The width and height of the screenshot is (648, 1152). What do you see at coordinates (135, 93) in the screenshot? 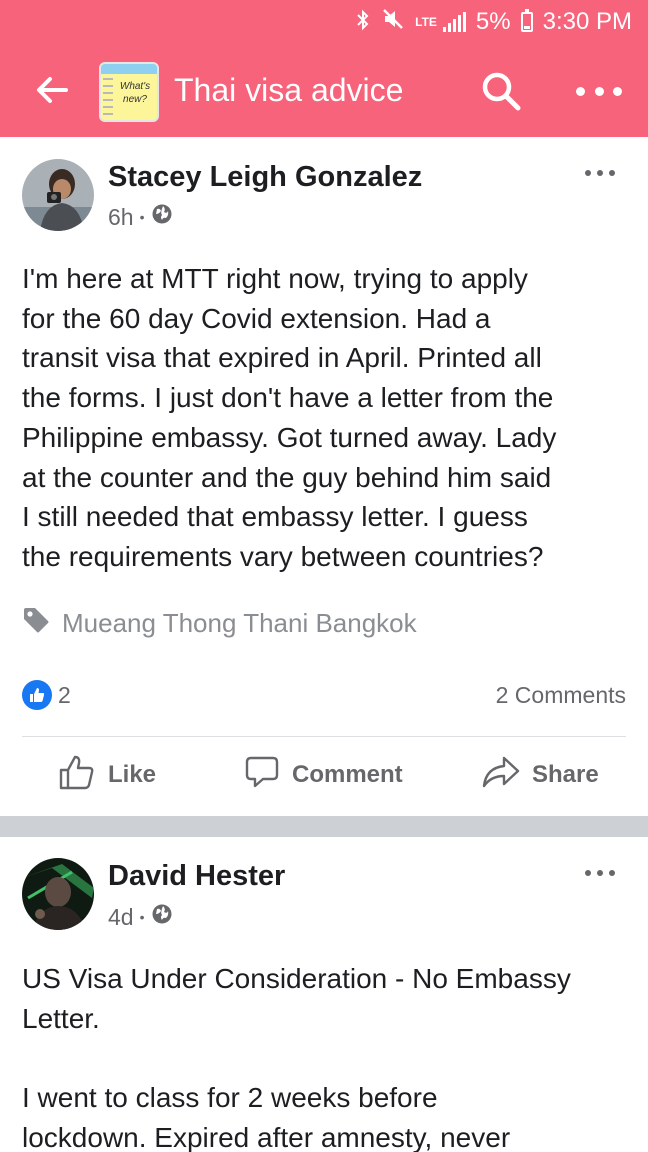
I see `group-logo-text: What's new?` at bounding box center [135, 93].